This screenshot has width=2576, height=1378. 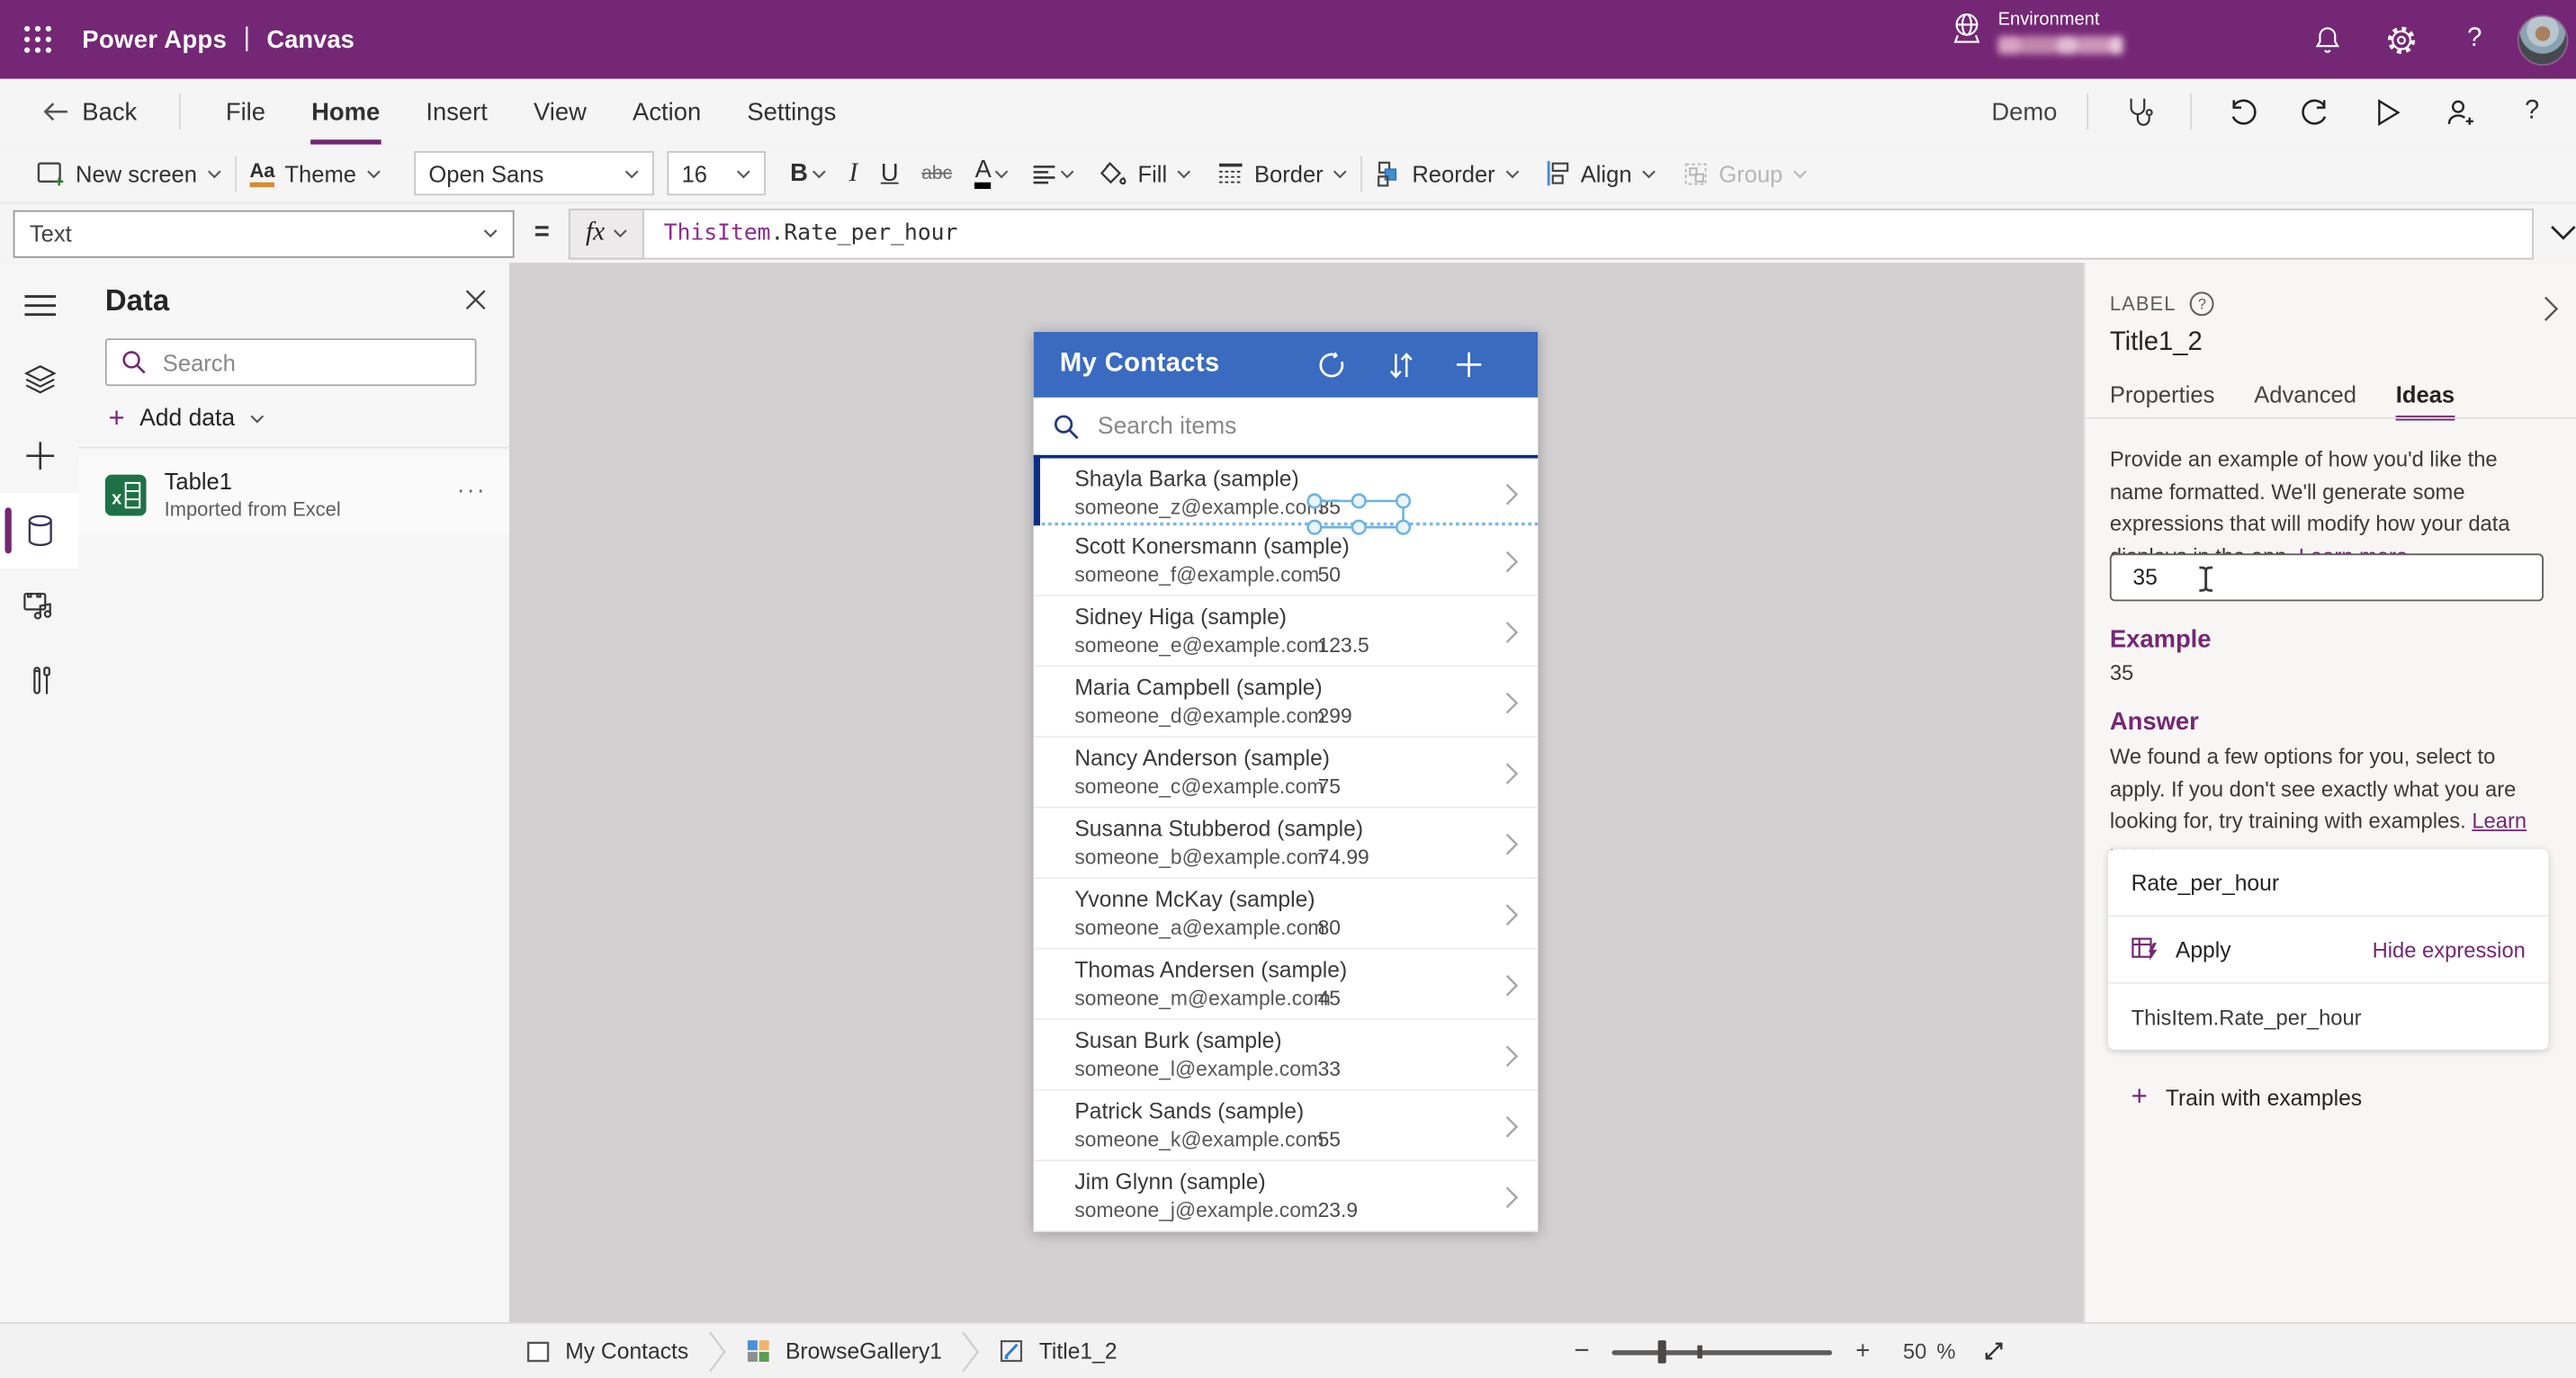 What do you see at coordinates (808, 173) in the screenshot?
I see `bold-button: B` at bounding box center [808, 173].